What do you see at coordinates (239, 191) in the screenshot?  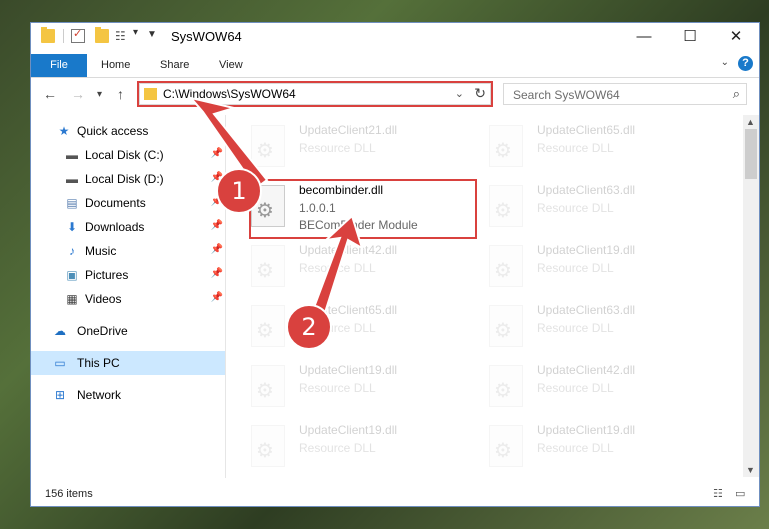 I see `step-1-badge: 1` at bounding box center [239, 191].